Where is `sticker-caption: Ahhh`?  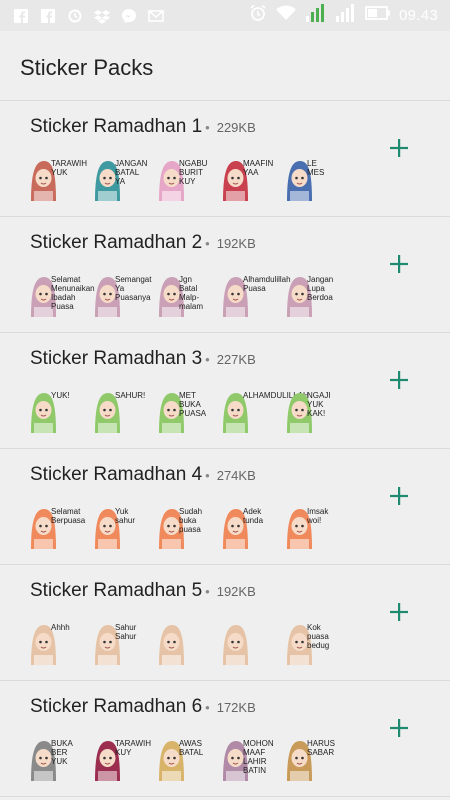
sticker-caption: Ahhh is located at coordinates (60, 627).